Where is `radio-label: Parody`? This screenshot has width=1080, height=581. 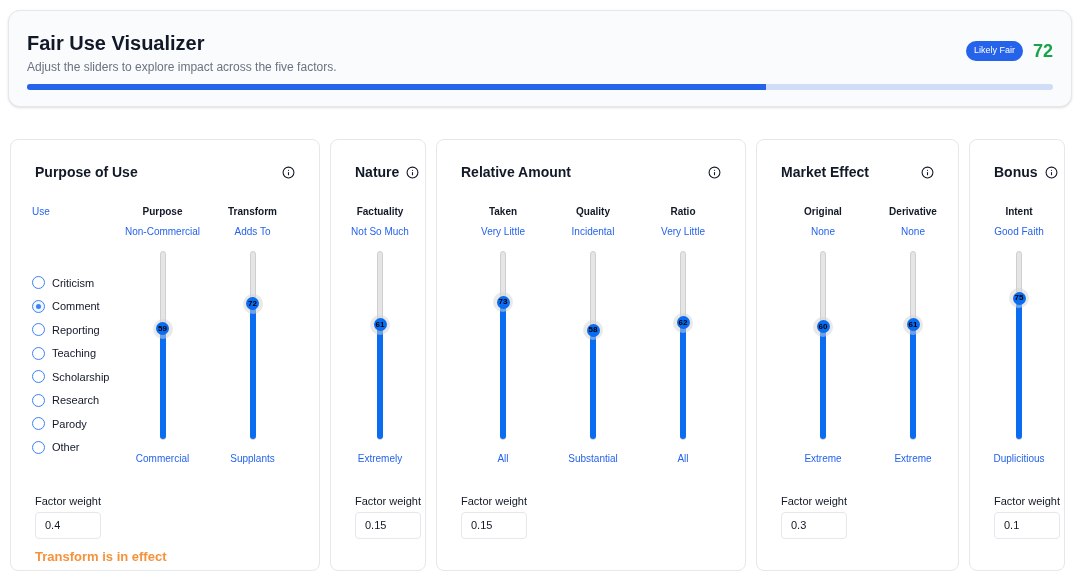
radio-label: Parody is located at coordinates (69, 424).